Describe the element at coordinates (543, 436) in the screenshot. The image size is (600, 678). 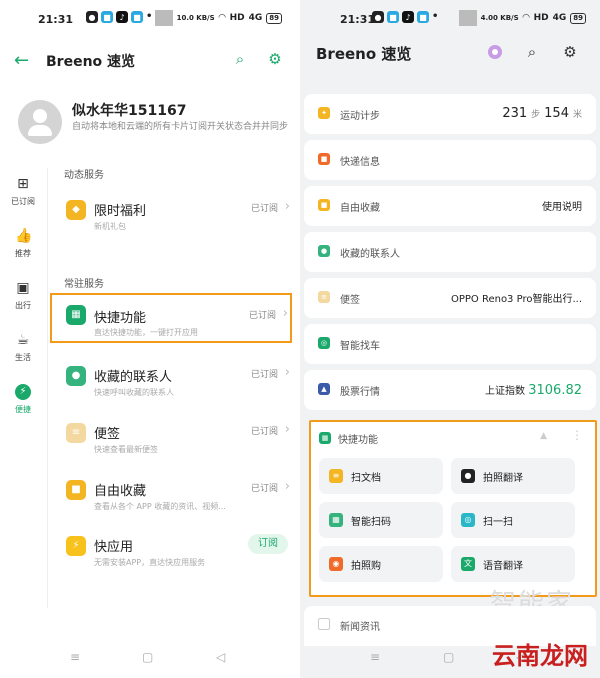
I see `collapse-icon: ▲` at that location.